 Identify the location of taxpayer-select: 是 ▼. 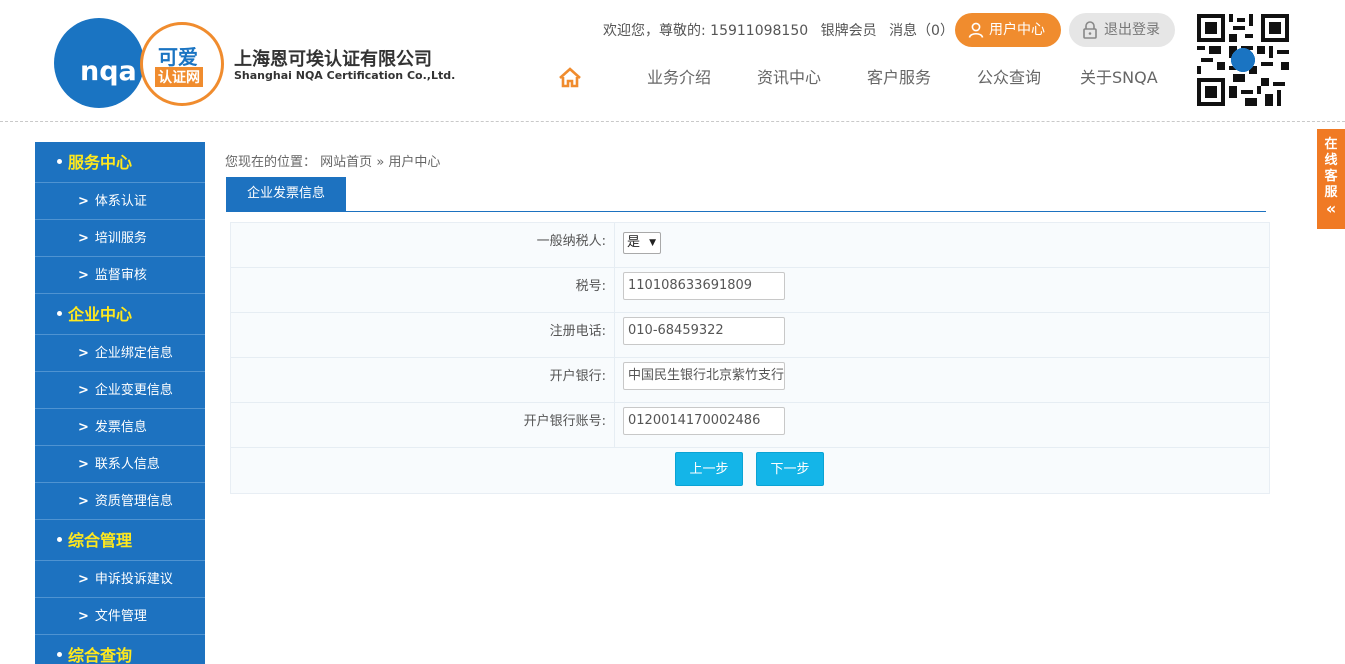
(642, 243).